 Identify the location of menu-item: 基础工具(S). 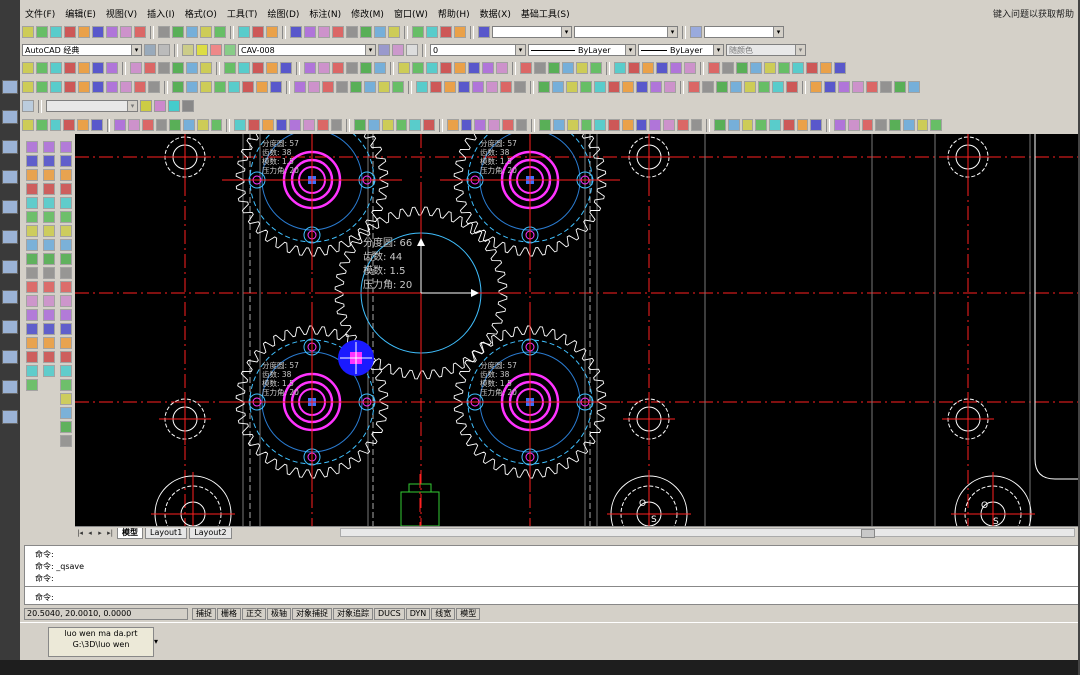
(545, 13).